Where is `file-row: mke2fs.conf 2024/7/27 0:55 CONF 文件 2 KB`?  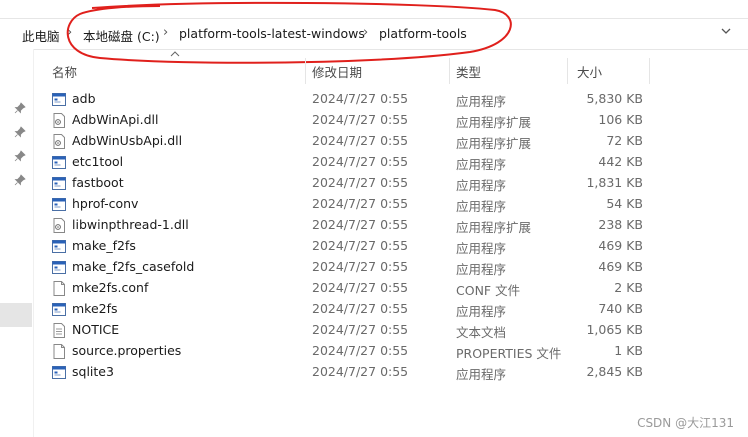 file-row: mke2fs.conf 2024/7/27 0:55 CONF 文件 2 KB is located at coordinates (379, 288).